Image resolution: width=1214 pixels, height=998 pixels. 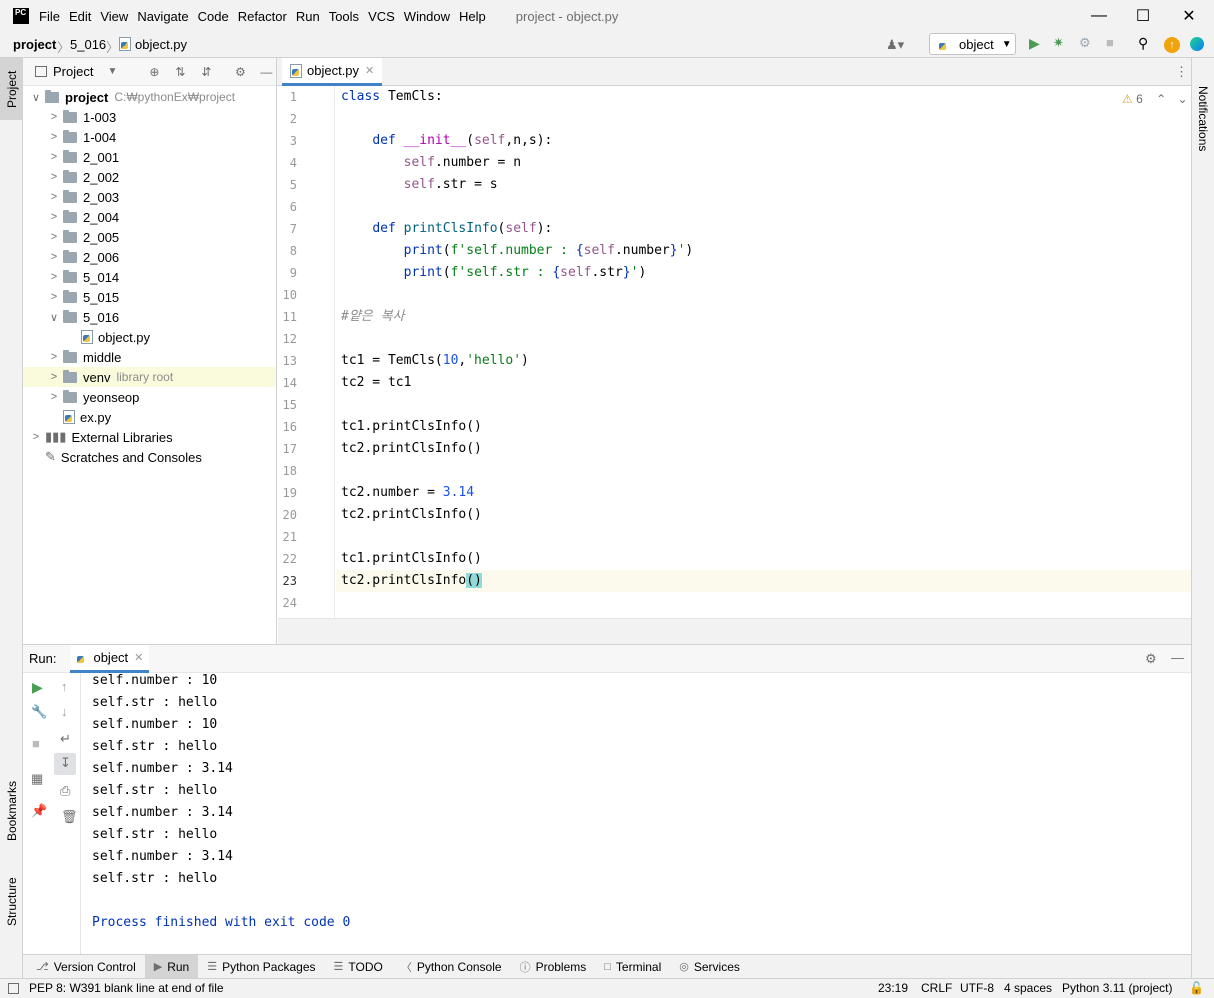 I want to click on menu-item: Refactor, so click(x=262, y=16).